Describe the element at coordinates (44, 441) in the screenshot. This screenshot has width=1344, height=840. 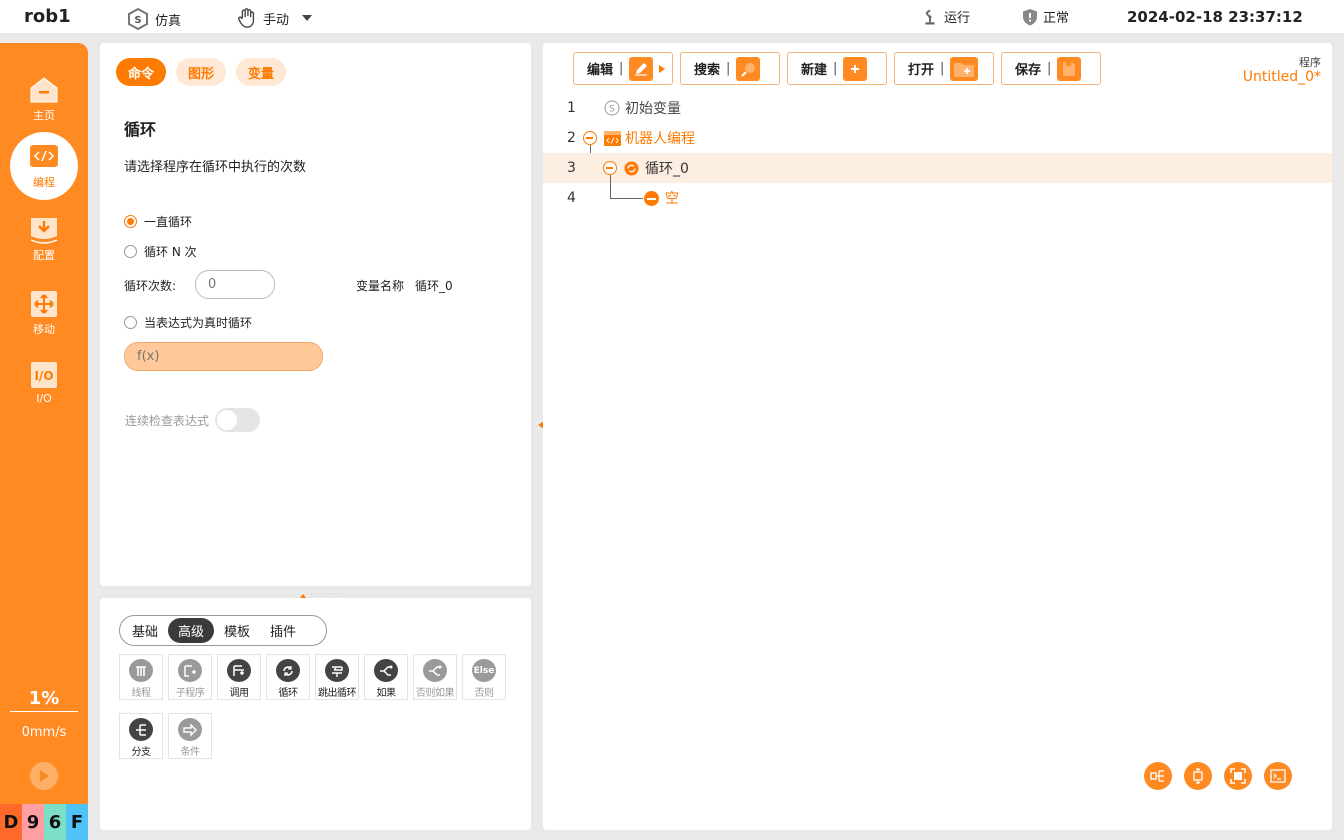
I see `sidebar: 主页 编程 配置 移动 I/O I/O 1% 0mm/s D 9 6 F` at that location.